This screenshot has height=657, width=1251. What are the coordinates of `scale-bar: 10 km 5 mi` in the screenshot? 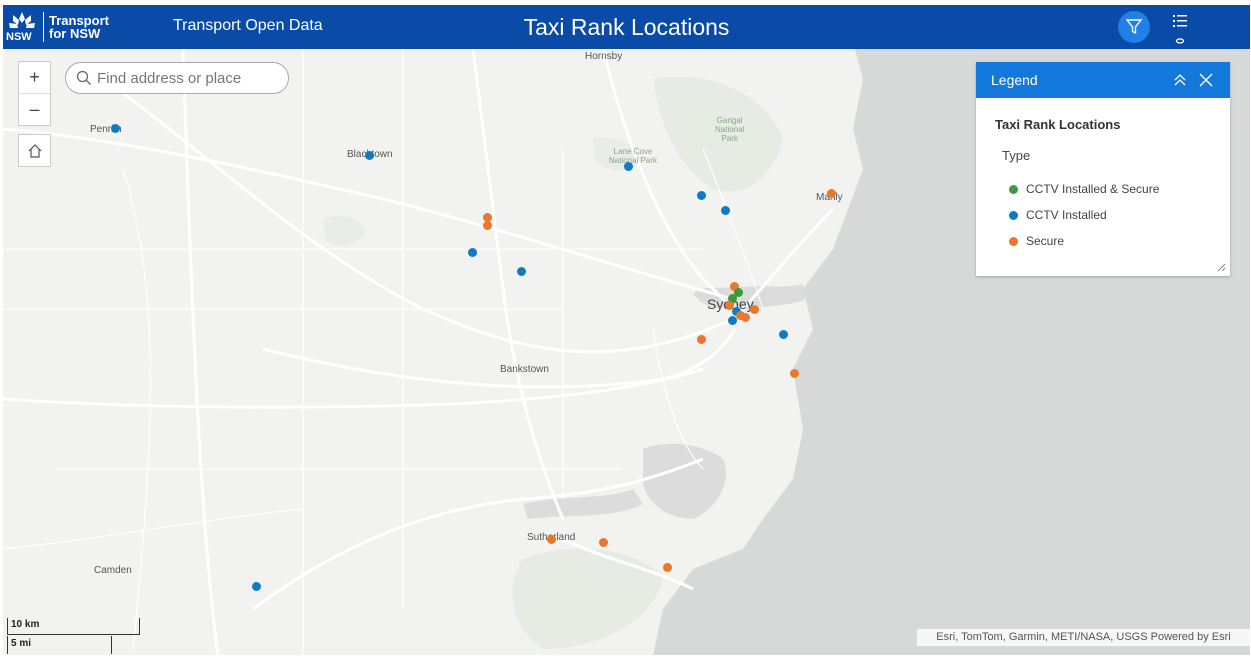 It's located at (71, 636).